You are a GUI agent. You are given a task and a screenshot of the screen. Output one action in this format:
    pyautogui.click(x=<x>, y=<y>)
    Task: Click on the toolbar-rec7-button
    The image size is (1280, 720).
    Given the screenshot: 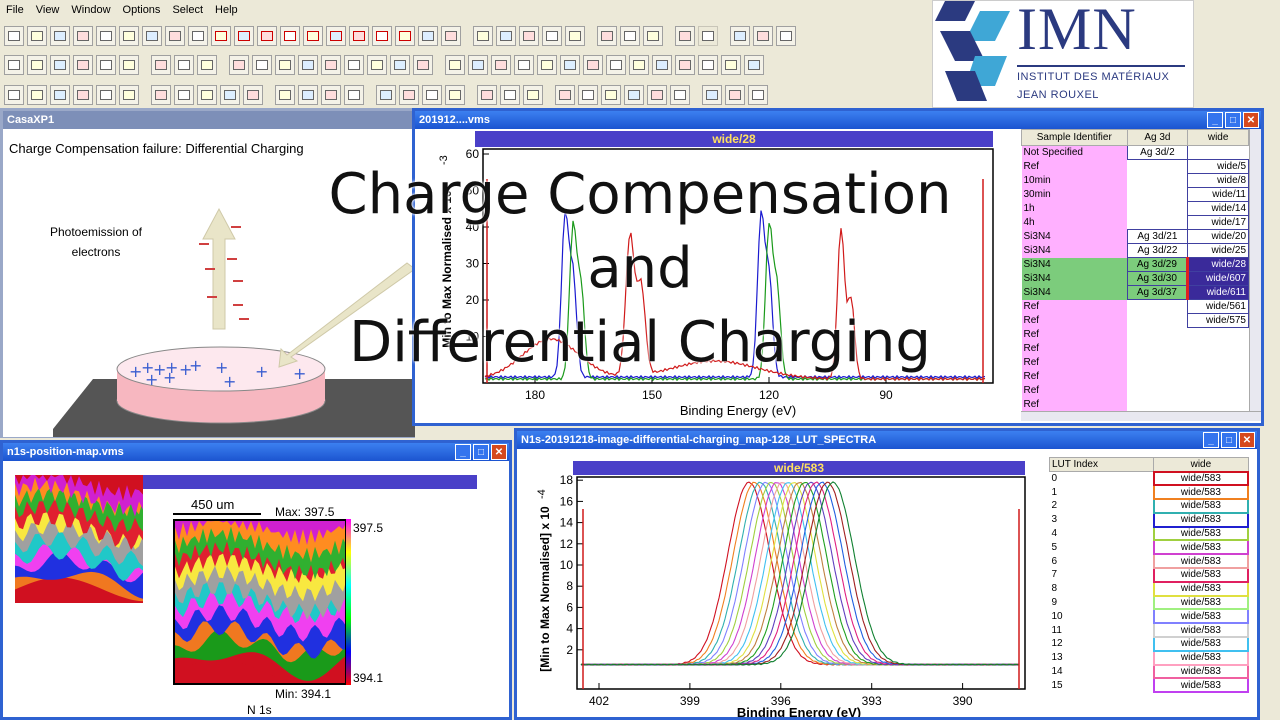 What is the action you would take?
    pyautogui.click(x=359, y=36)
    